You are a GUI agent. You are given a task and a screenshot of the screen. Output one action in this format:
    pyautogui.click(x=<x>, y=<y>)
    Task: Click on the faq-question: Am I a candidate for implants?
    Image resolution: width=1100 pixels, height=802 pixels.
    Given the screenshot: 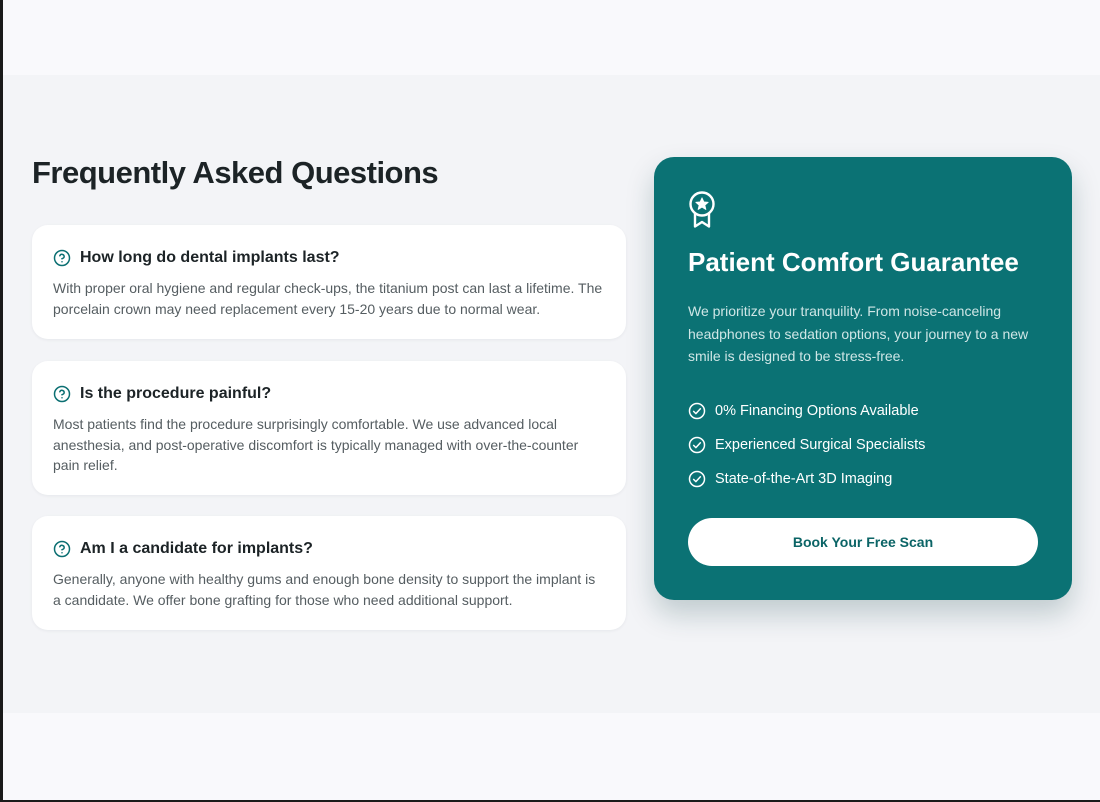 What is the action you would take?
    pyautogui.click(x=196, y=548)
    